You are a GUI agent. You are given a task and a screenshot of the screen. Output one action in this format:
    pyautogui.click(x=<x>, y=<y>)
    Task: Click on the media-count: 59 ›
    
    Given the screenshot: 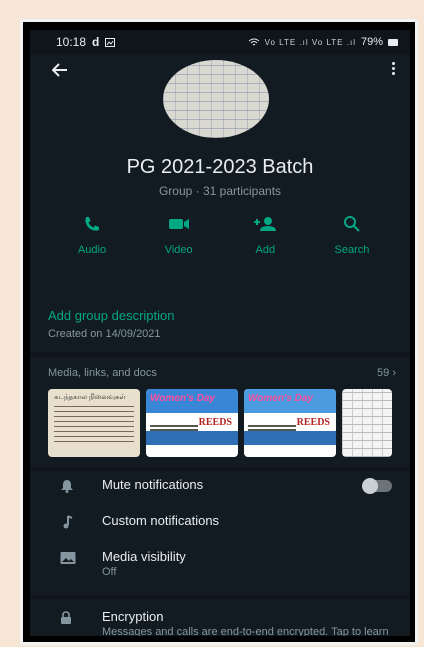 What is the action you would take?
    pyautogui.click(x=386, y=373)
    